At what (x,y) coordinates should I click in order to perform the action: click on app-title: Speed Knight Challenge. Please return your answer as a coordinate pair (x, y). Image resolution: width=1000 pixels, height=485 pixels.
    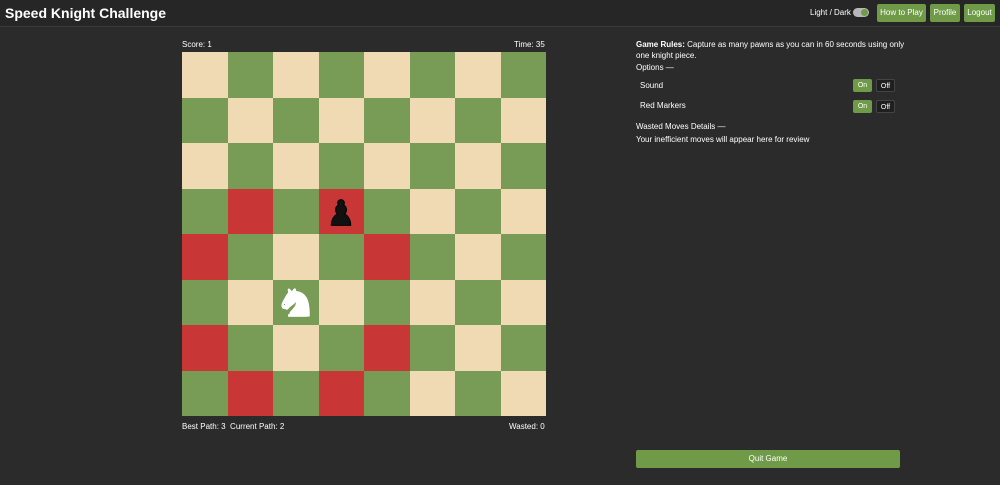
    Looking at the image, I should click on (86, 13).